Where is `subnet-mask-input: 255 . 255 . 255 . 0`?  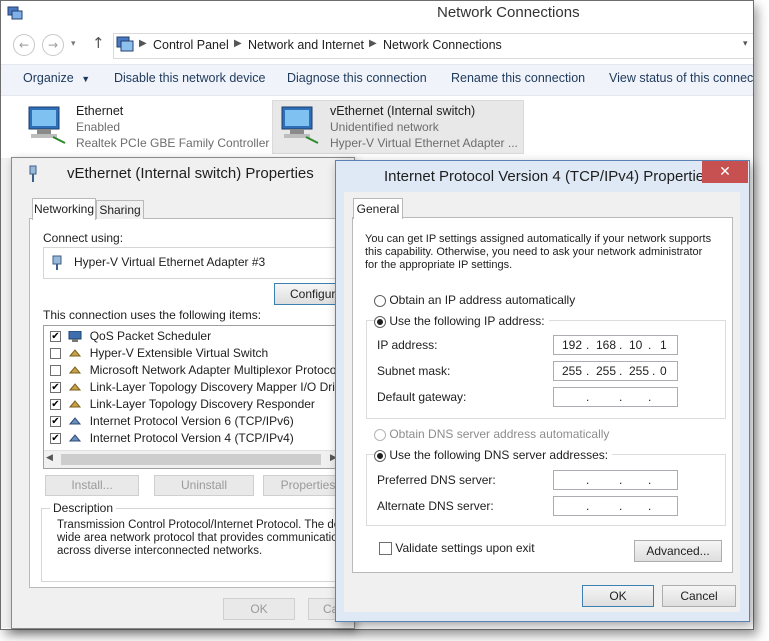 subnet-mask-input: 255 . 255 . 255 . 0 is located at coordinates (615, 371).